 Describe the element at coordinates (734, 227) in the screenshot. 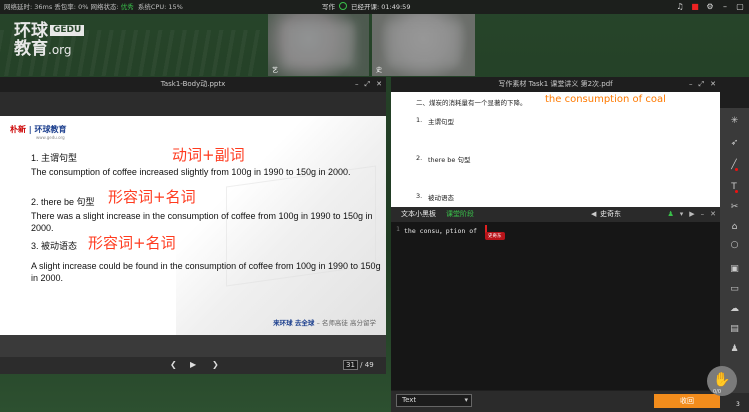

I see `eraser-icon: ⌂` at that location.